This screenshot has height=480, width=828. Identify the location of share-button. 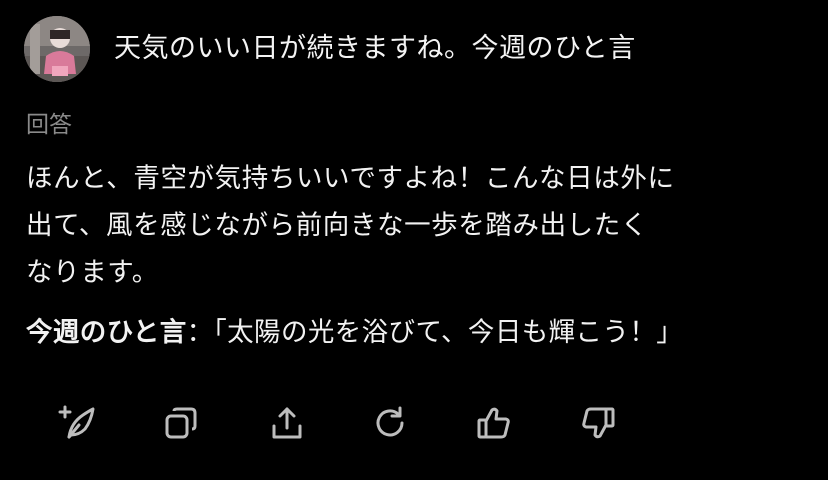
(287, 423).